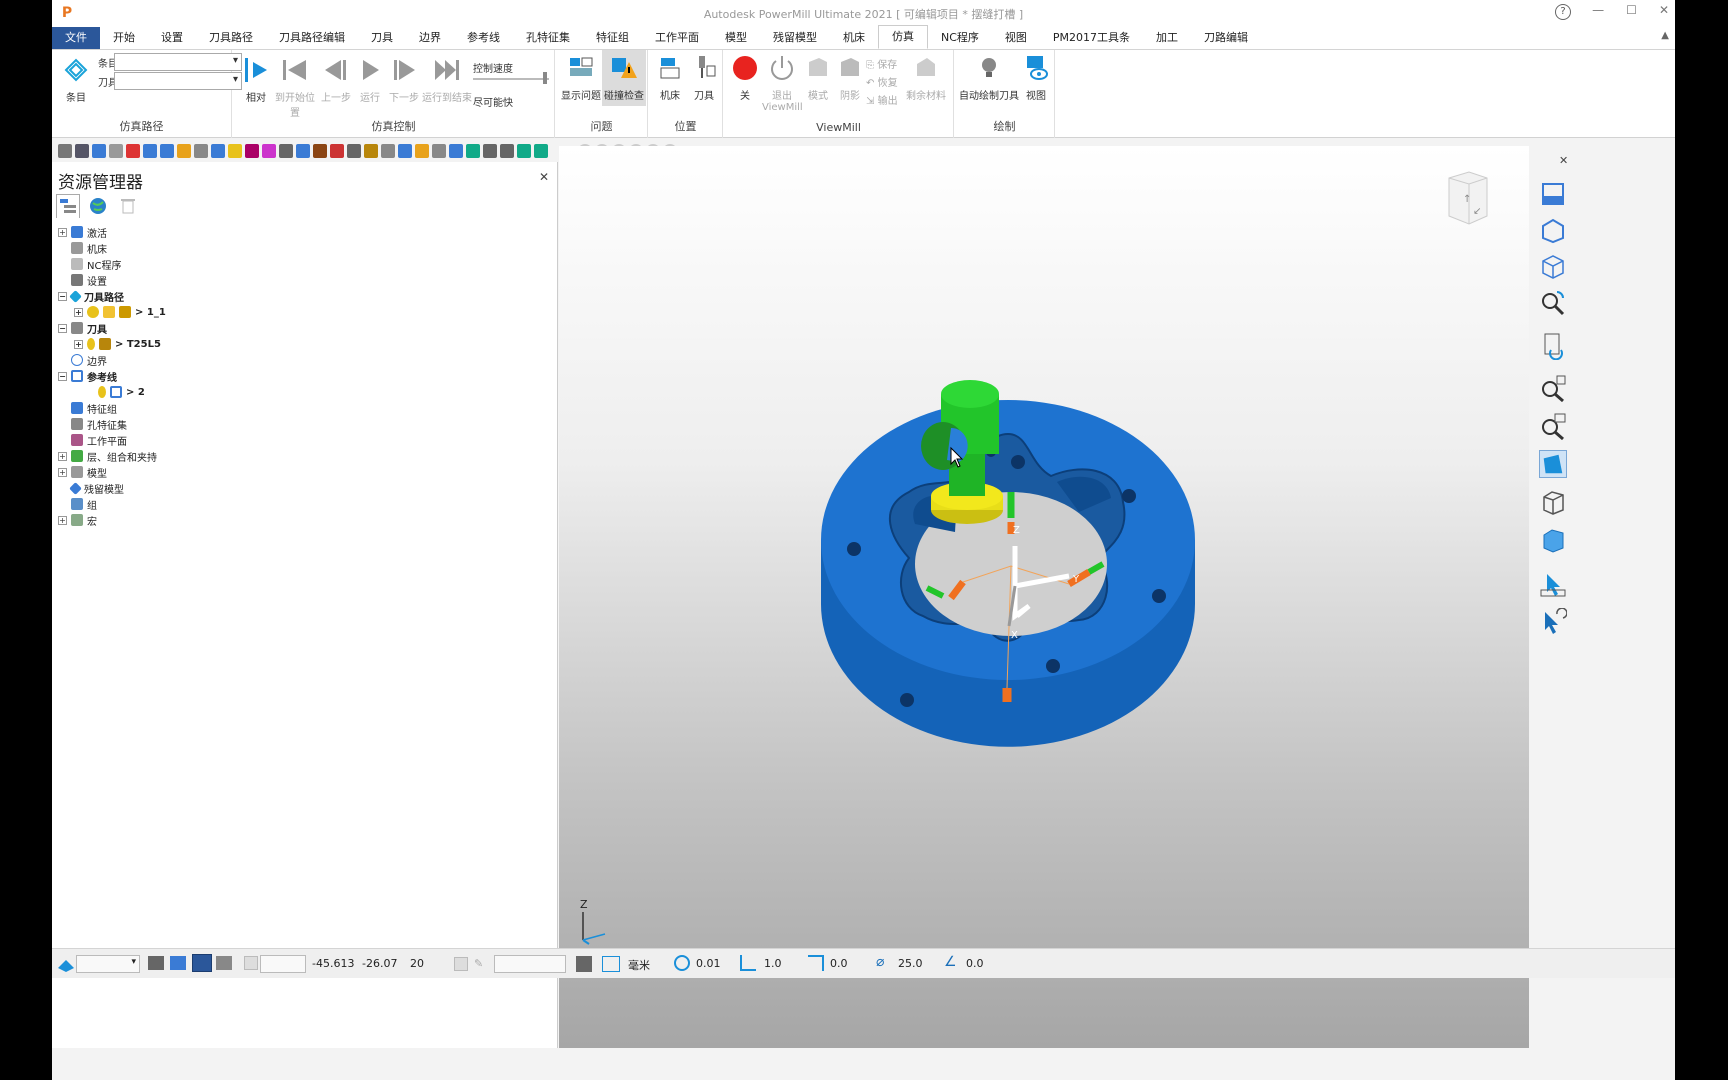 This screenshot has height=1080, width=1728. What do you see at coordinates (1226, 38) in the screenshot?
I see `tab-toolpath-editing: 刀路编辑` at bounding box center [1226, 38].